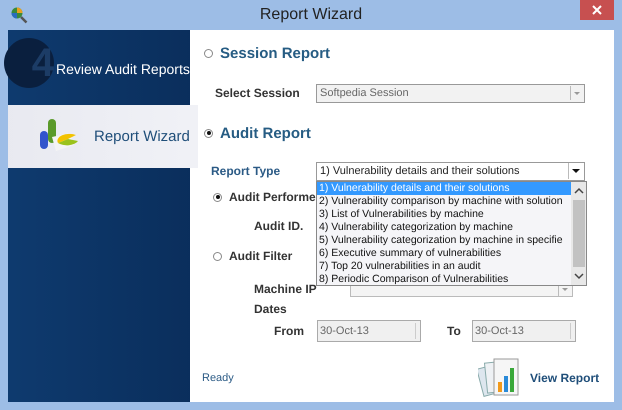 The image size is (622, 410). I want to click on field-label: Audit ID., so click(279, 226).